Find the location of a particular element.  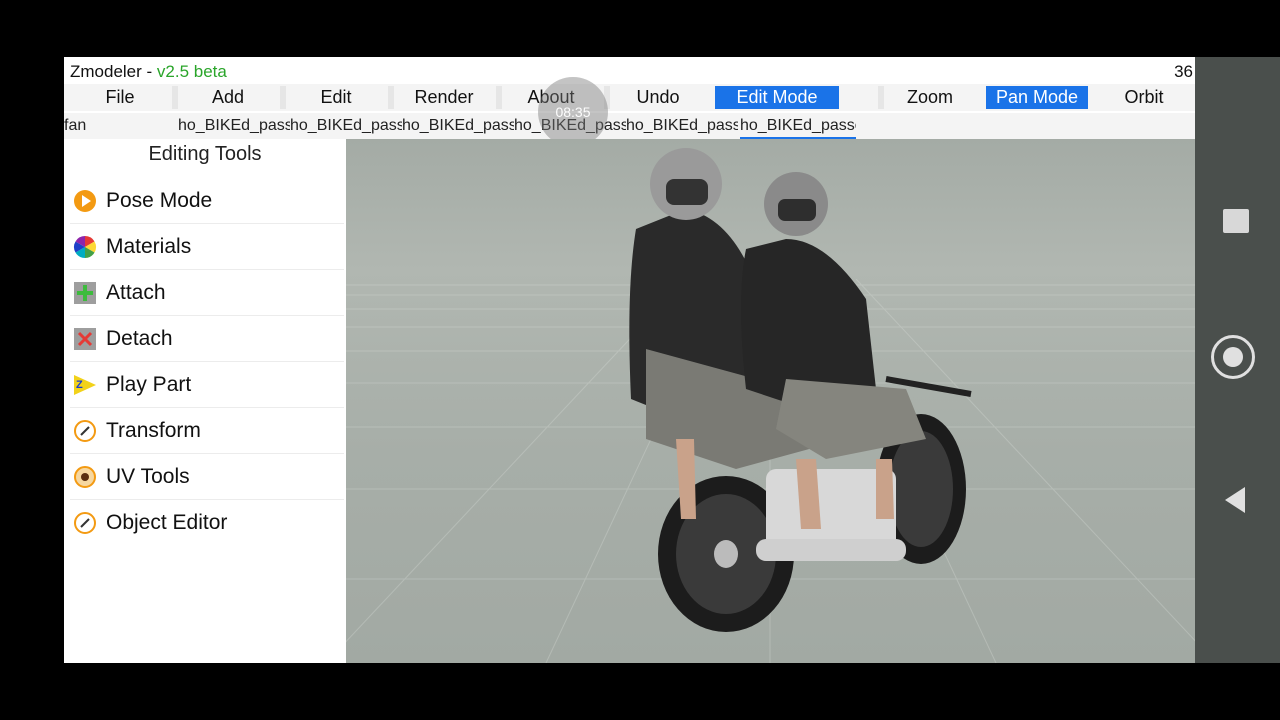

tool-label: Transform is located at coordinates (153, 430).